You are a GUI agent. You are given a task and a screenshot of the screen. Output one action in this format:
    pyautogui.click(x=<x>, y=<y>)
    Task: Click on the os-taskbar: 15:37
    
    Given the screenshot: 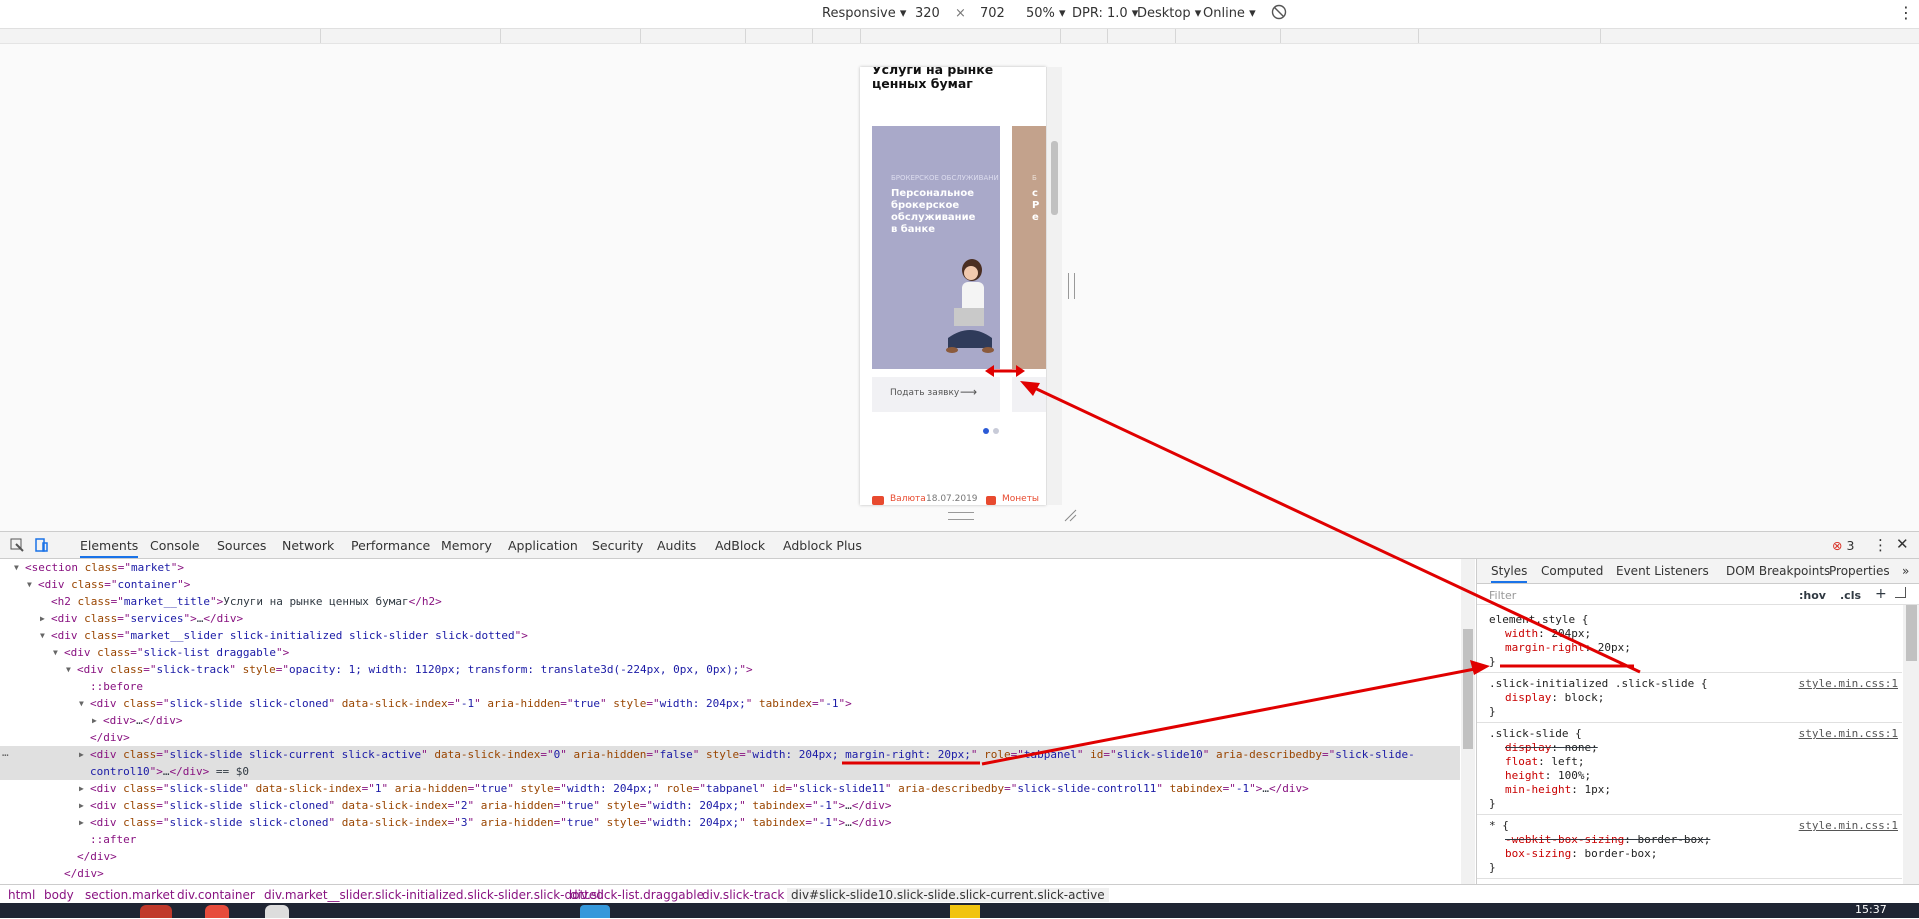 What is the action you would take?
    pyautogui.click(x=959, y=910)
    